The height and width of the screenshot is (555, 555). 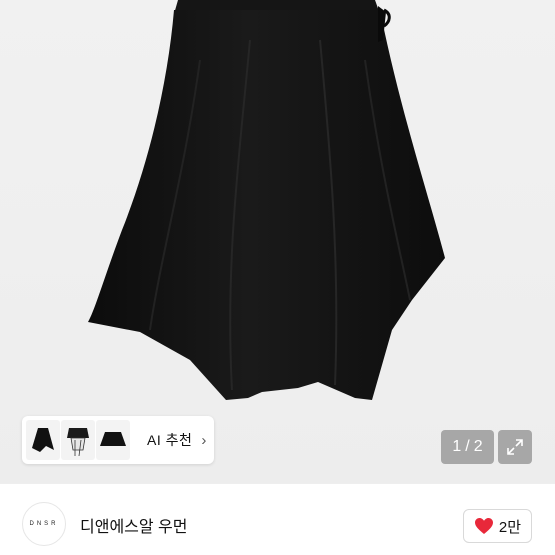 I want to click on brand-logo-text: DNSR, so click(x=44, y=524).